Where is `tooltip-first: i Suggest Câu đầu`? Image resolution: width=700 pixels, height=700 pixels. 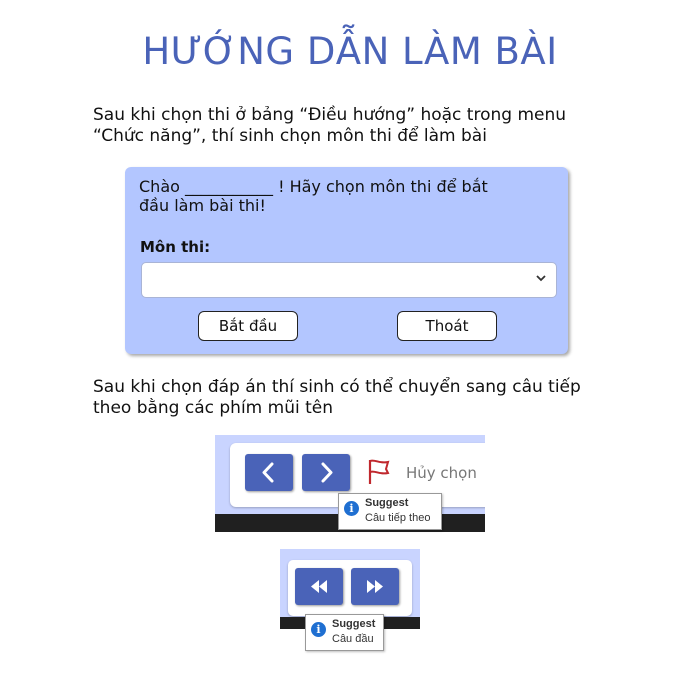
tooltip-first: i Suggest Câu đầu is located at coordinates (344, 632).